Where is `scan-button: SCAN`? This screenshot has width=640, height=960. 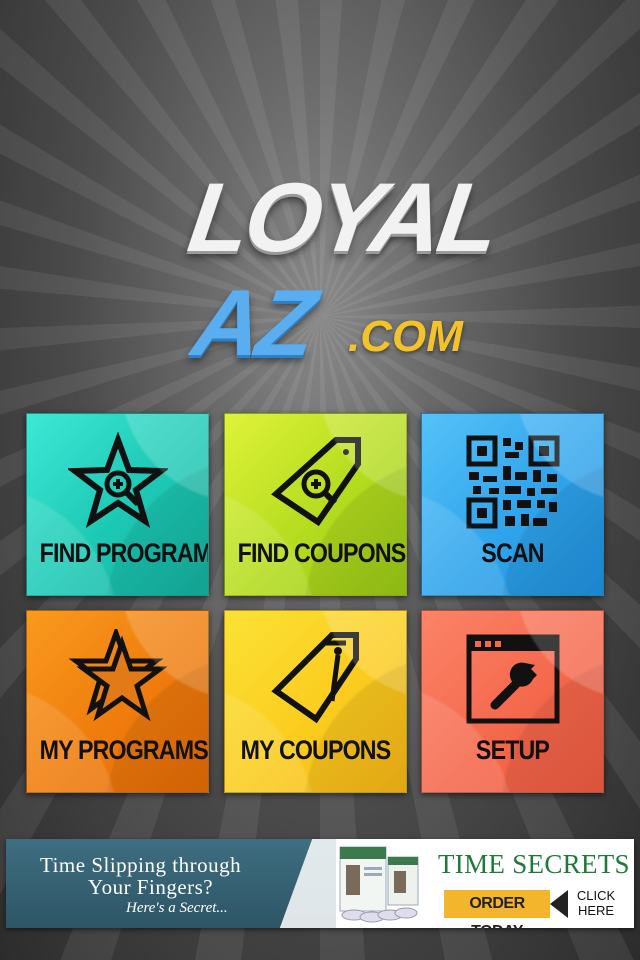 scan-button: SCAN is located at coordinates (512, 504).